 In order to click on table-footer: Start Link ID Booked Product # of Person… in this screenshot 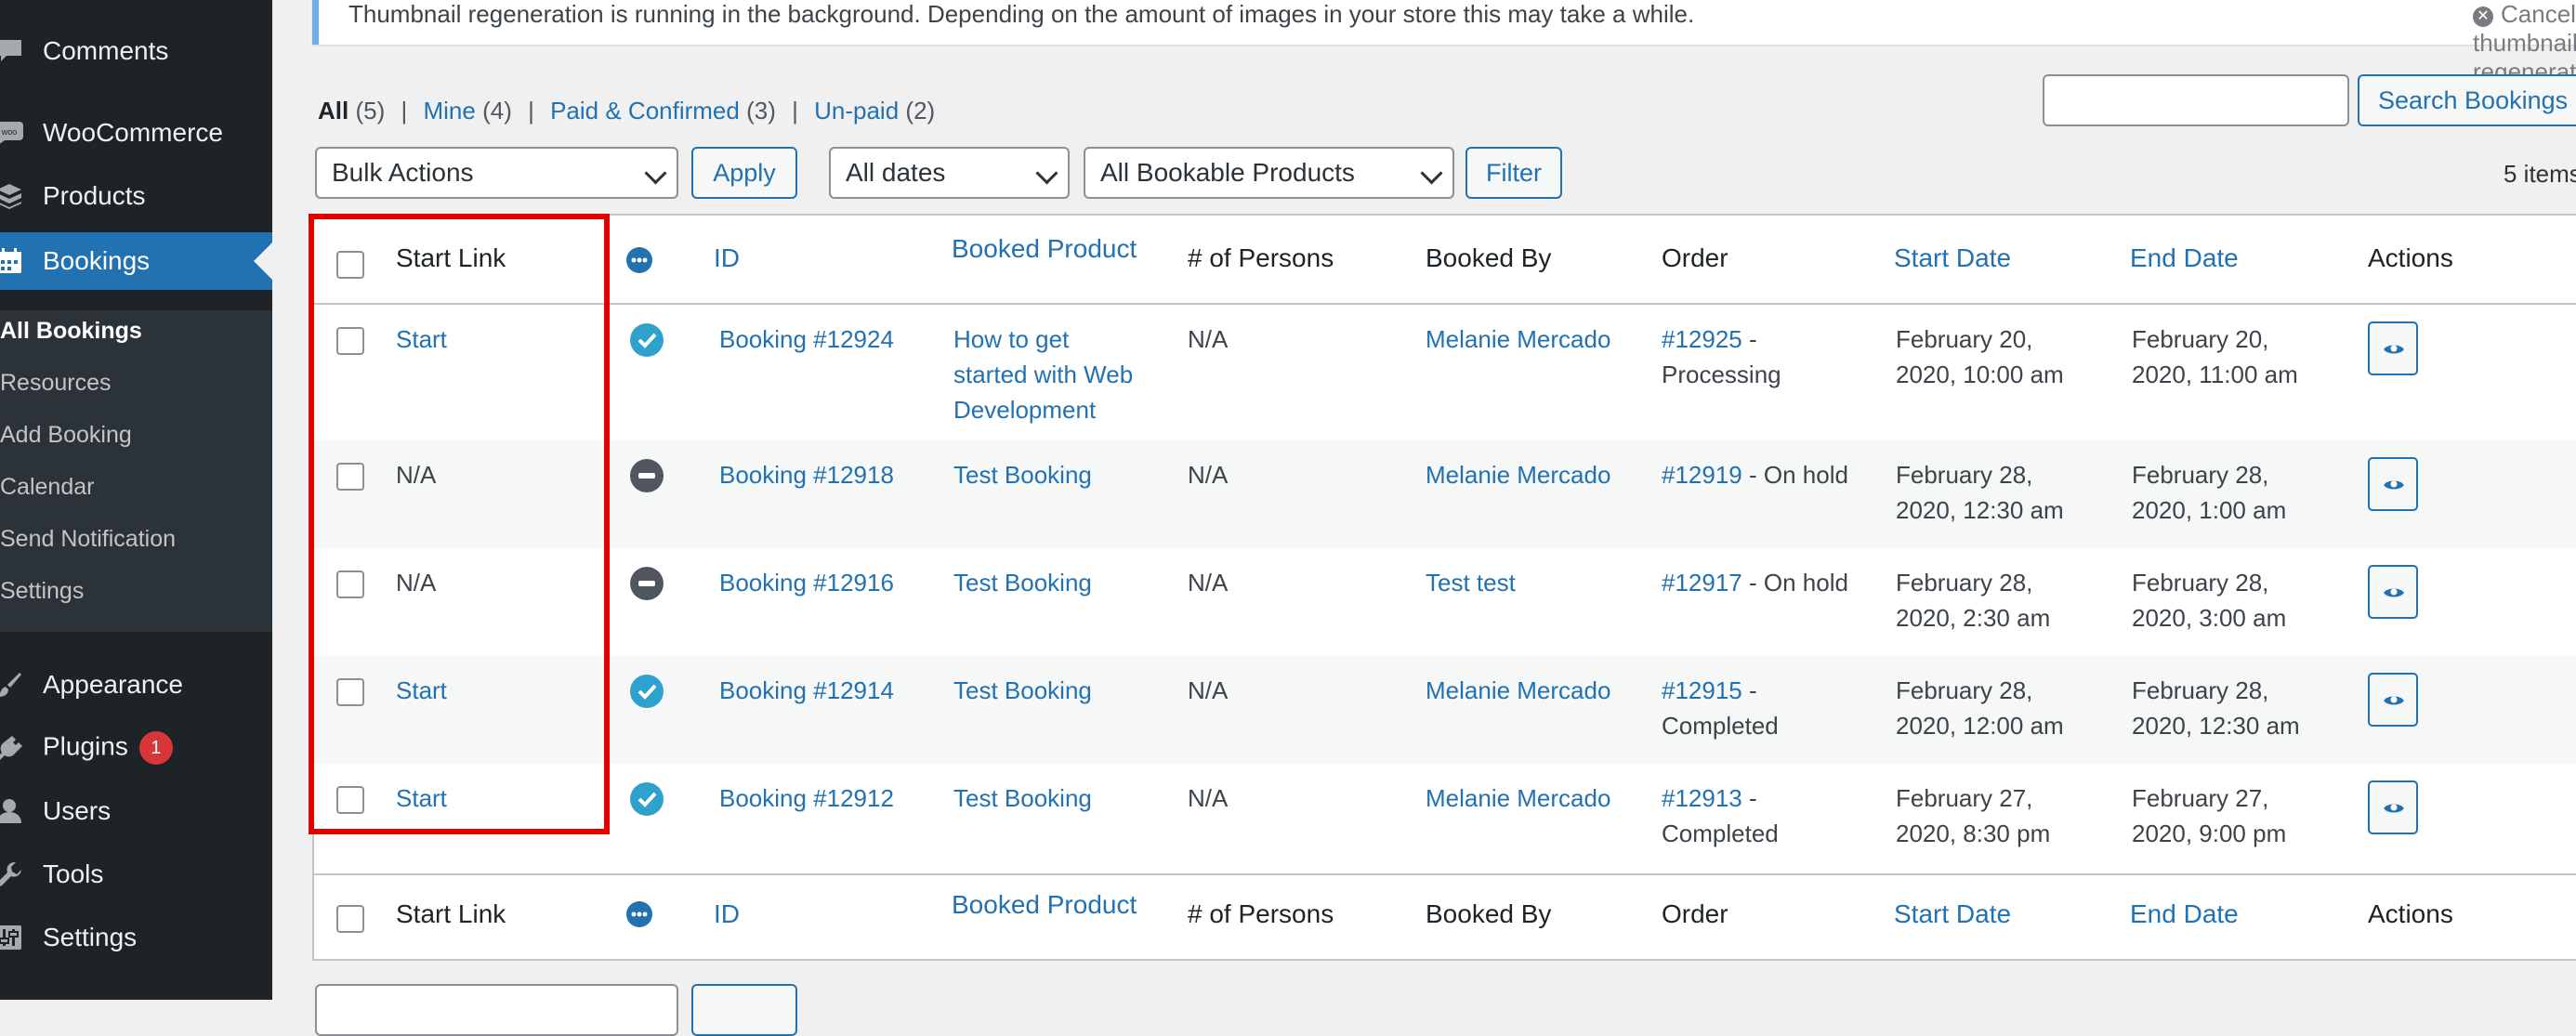, I will do `click(1445, 918)`.